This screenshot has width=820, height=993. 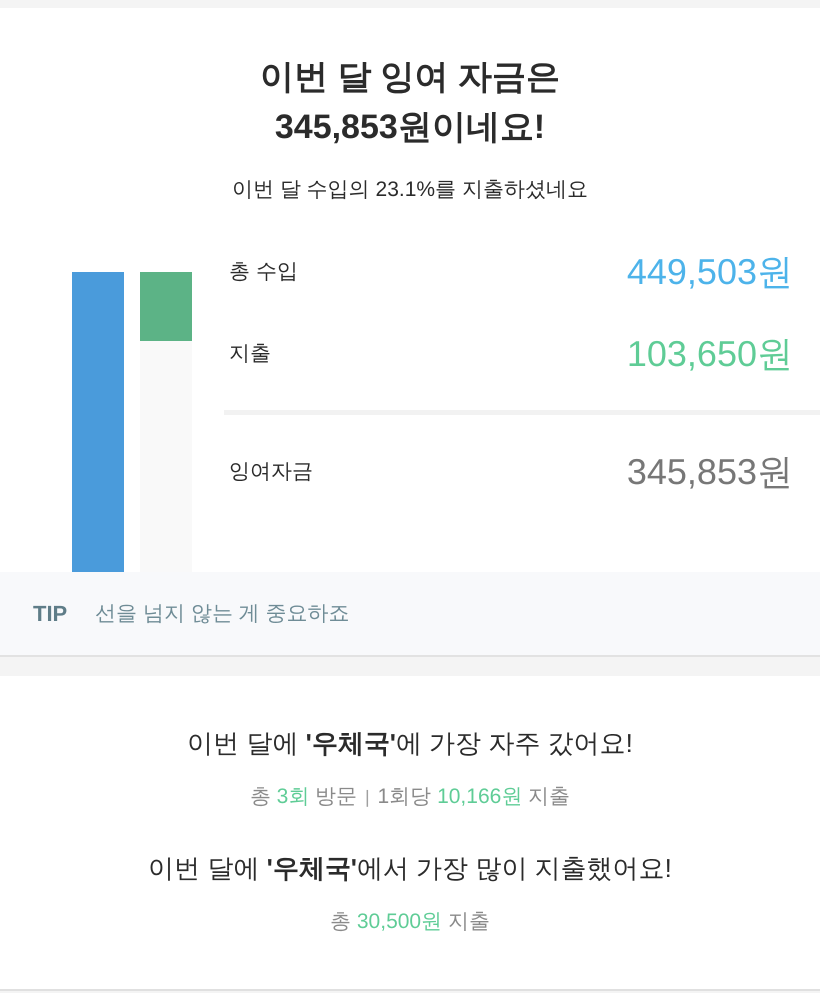 I want to click on row-amount: 103,650원, so click(x=709, y=354).